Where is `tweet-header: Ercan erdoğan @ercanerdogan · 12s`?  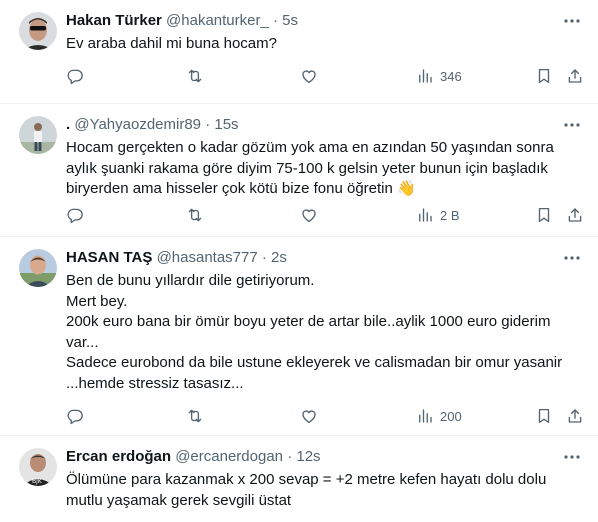 tweet-header: Ercan erdoğan @ercanerdogan · 12s is located at coordinates (325, 457).